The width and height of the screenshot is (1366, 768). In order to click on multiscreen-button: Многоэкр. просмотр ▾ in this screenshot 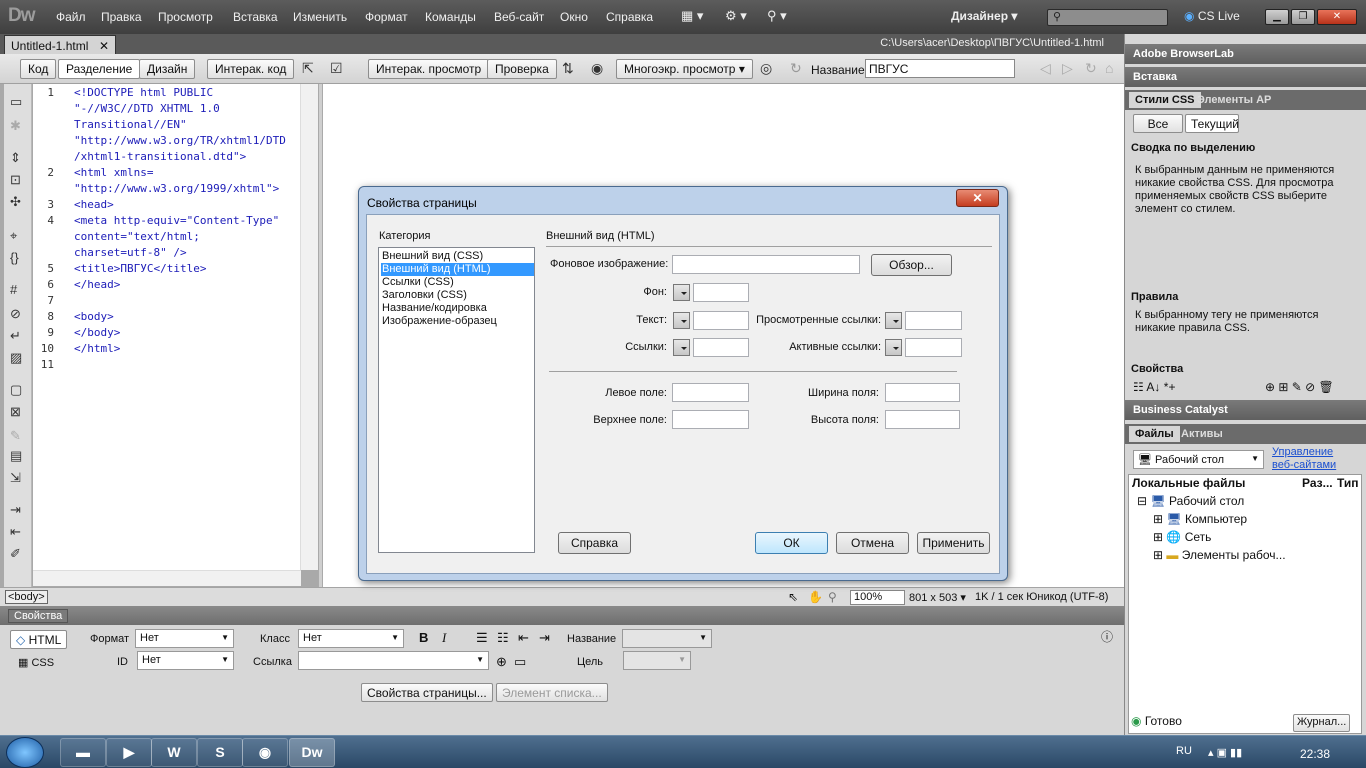, I will do `click(684, 69)`.